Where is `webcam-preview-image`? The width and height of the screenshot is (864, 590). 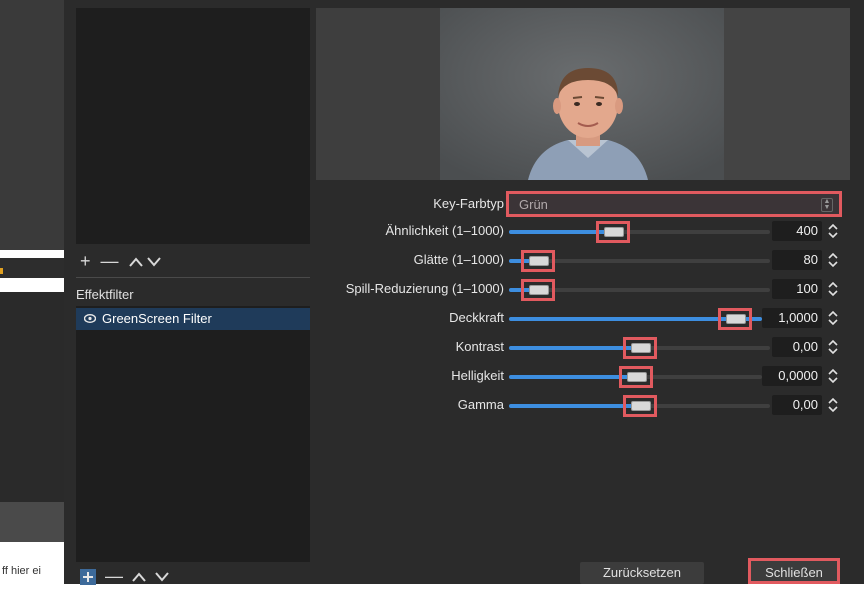
webcam-preview-image is located at coordinates (582, 94).